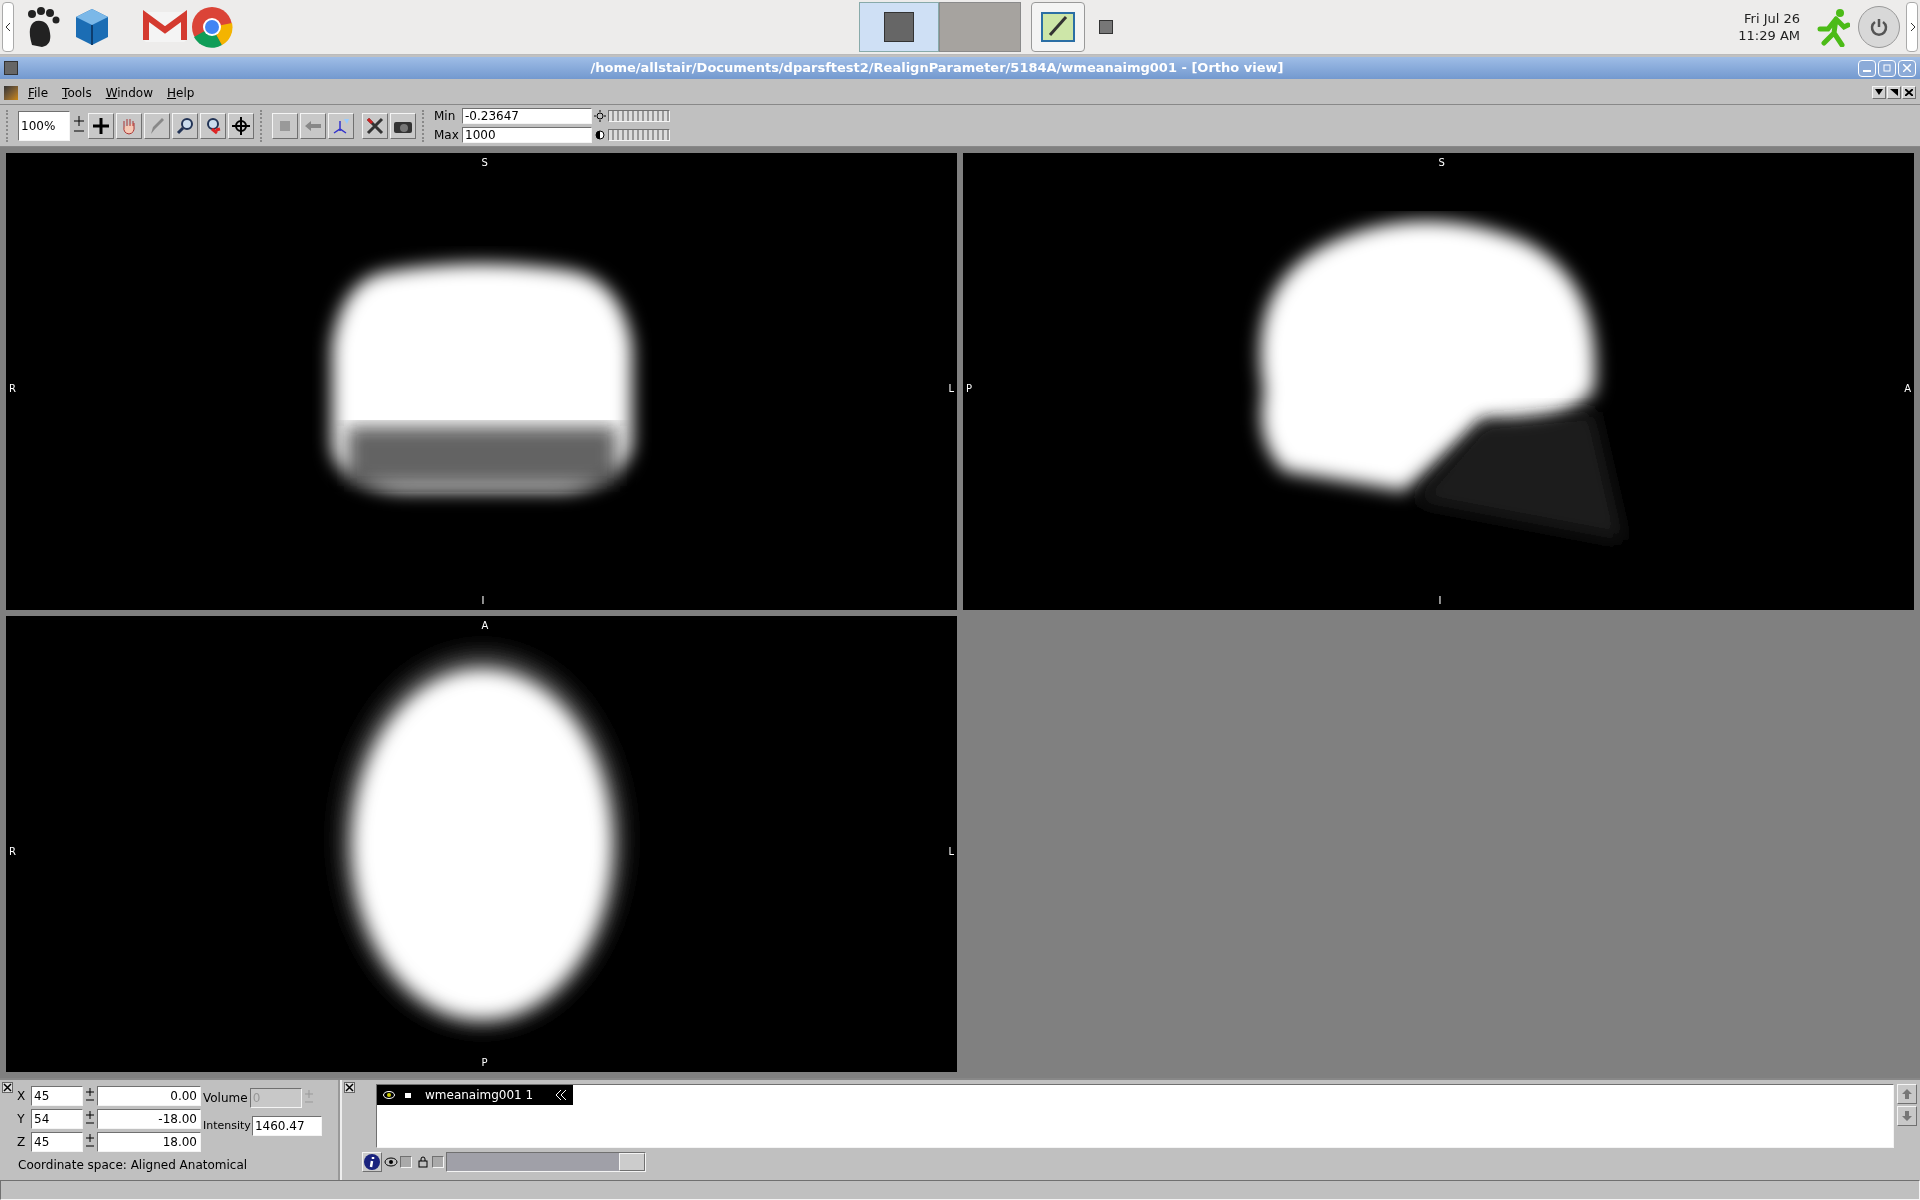  I want to click on scroll-down-button, so click(1907, 1116).